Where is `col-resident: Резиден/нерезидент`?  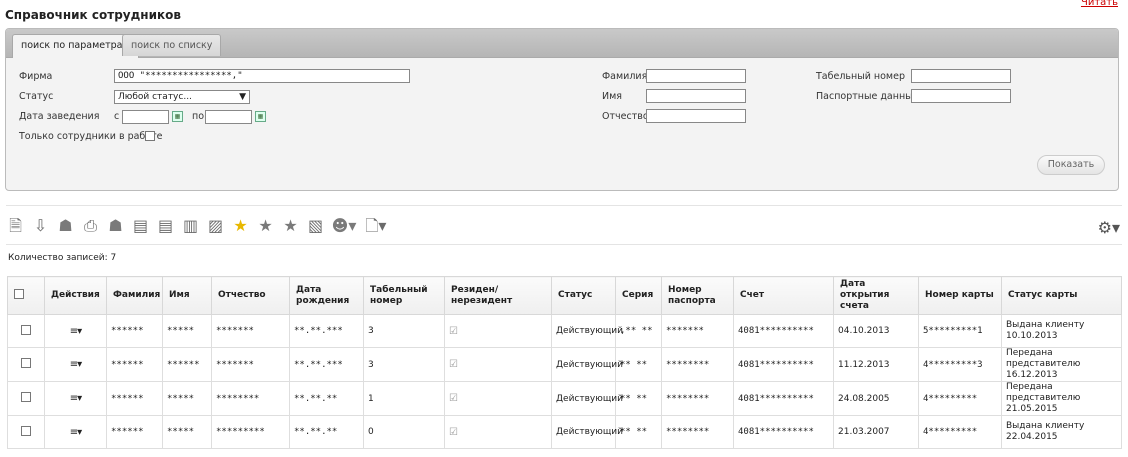
col-resident: Резиден/нерезидент is located at coordinates (498, 295).